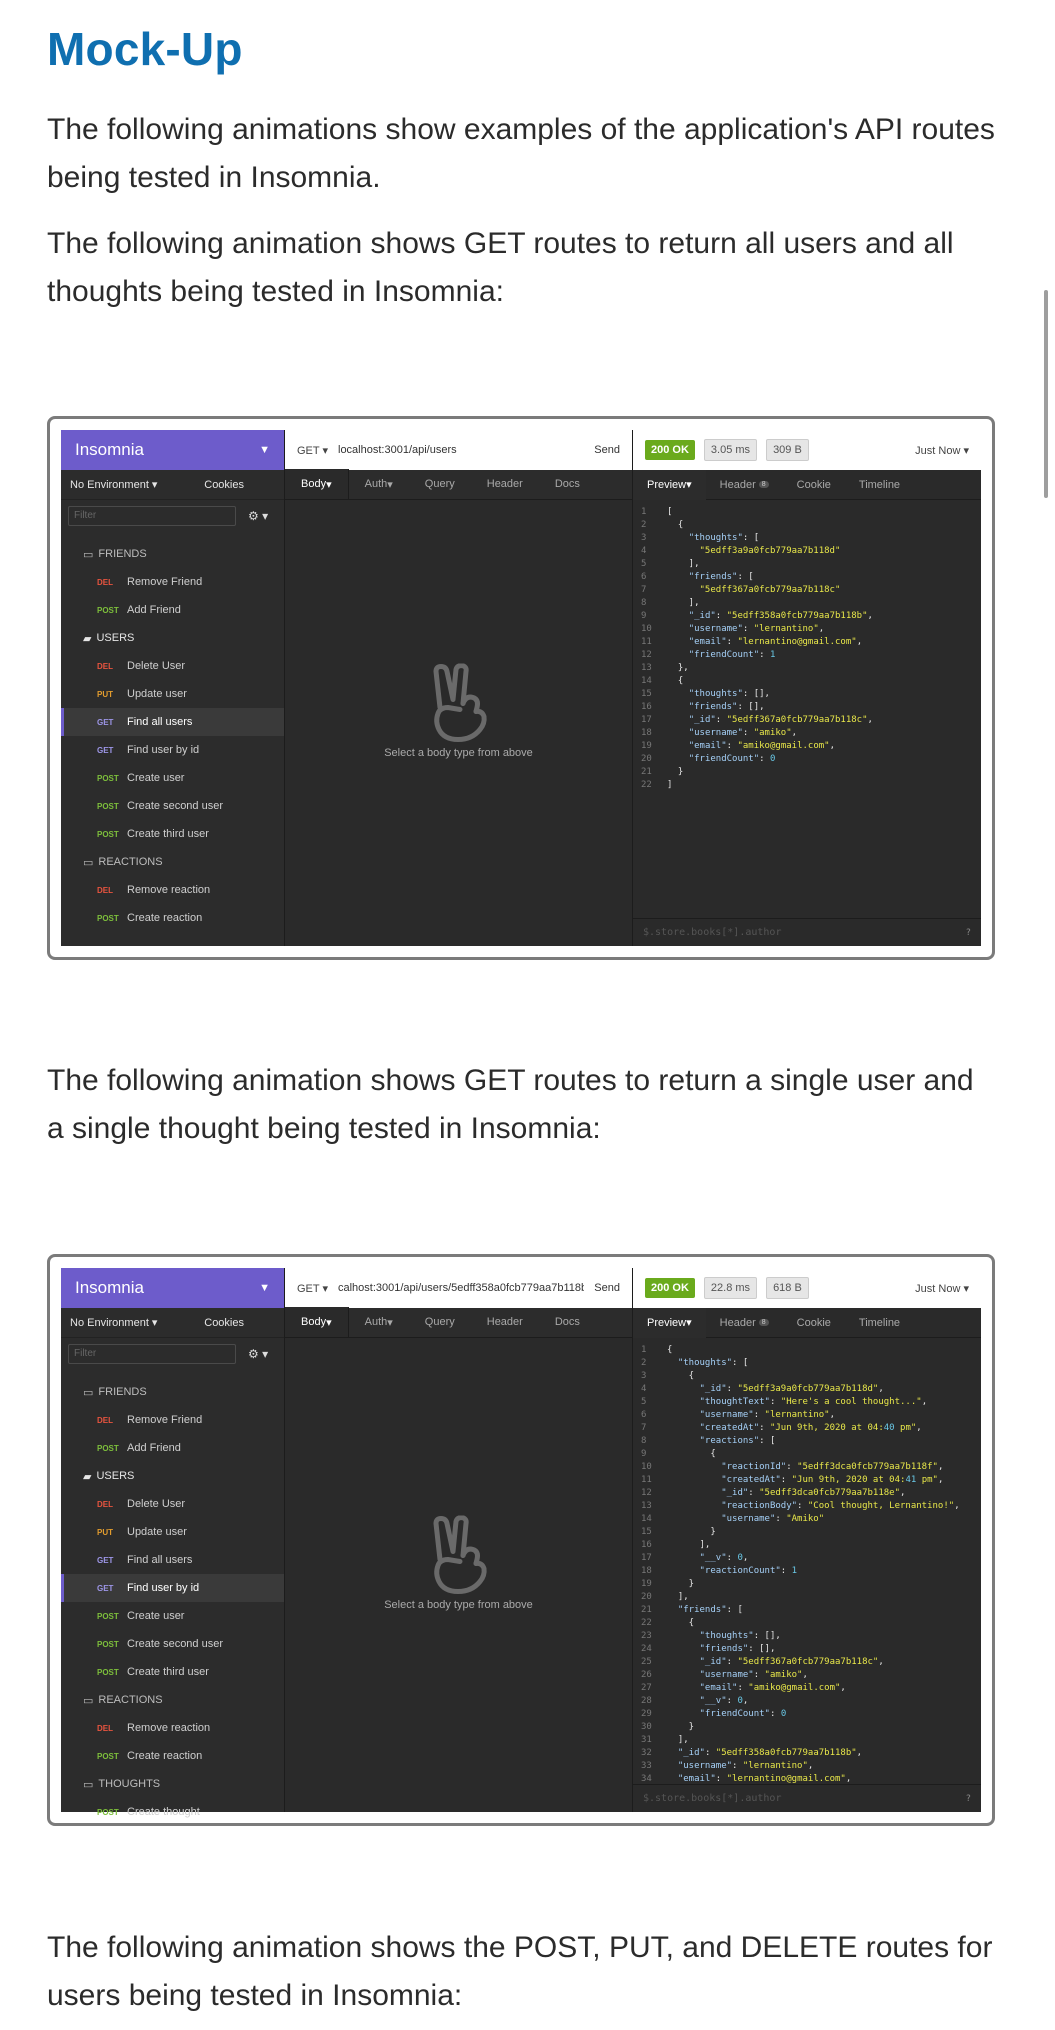 The height and width of the screenshot is (2030, 1055). What do you see at coordinates (811, 694) in the screenshot?
I see `code-line: 15 "thoughts": [],` at bounding box center [811, 694].